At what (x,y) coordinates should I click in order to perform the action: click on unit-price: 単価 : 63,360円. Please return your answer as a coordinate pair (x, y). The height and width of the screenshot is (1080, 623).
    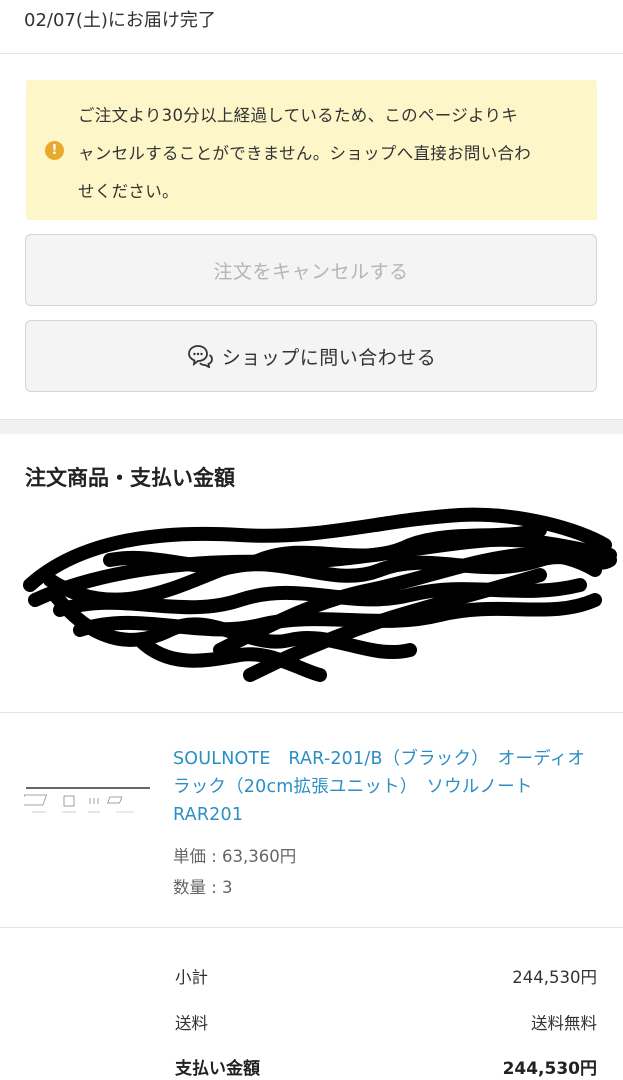
    Looking at the image, I should click on (235, 856).